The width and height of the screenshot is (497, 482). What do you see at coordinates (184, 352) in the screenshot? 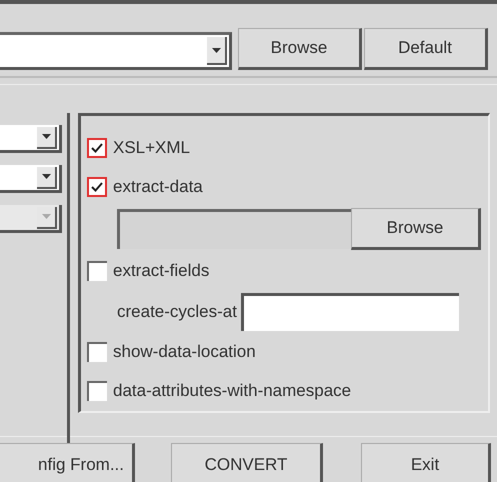
I see `checkbox-label: show-data-location` at bounding box center [184, 352].